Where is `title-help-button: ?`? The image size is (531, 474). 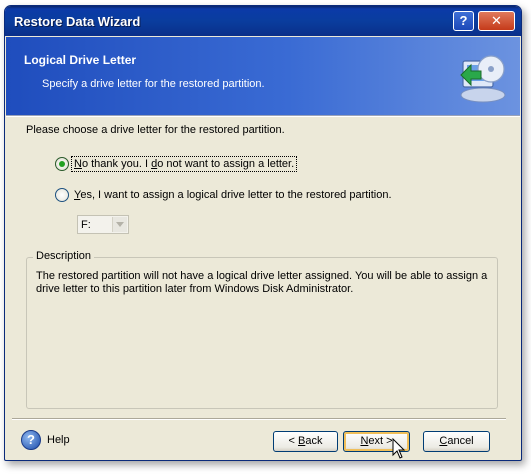 title-help-button: ? is located at coordinates (463, 21).